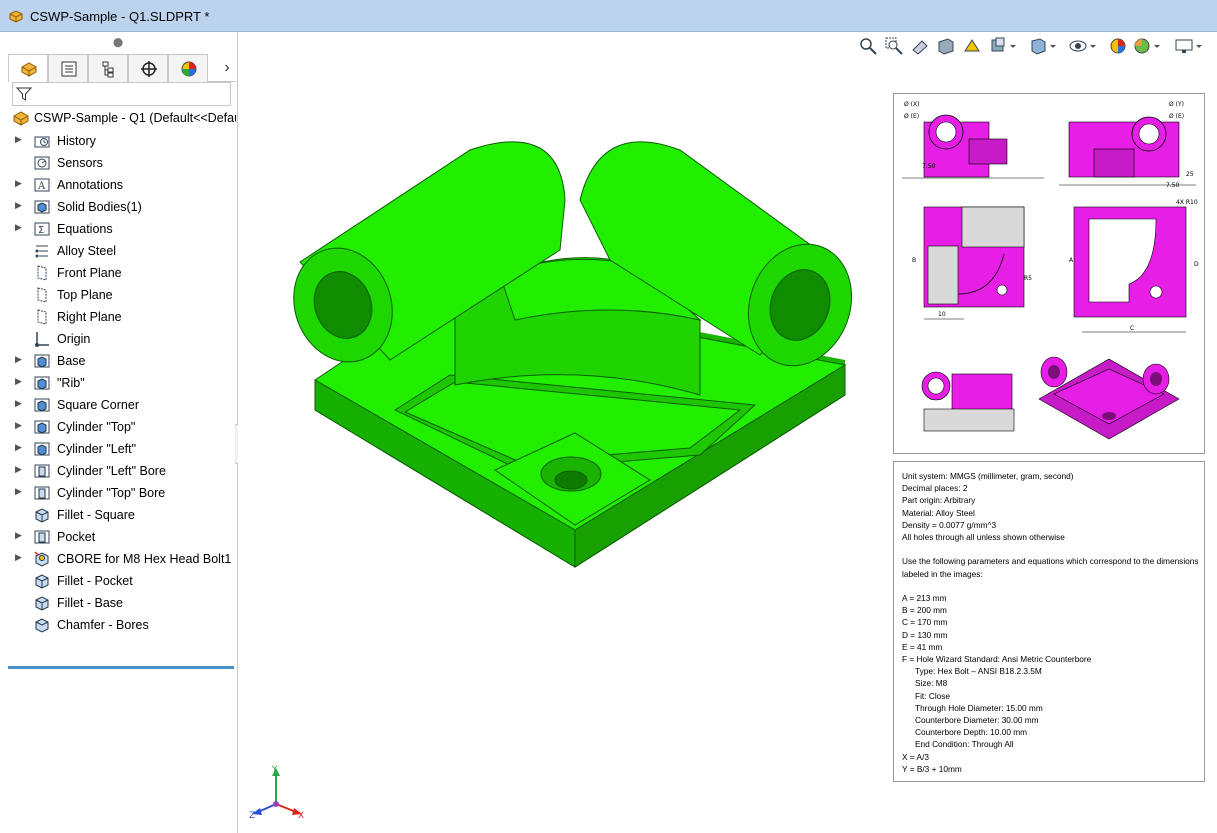 The width and height of the screenshot is (1217, 833). What do you see at coordinates (972, 46) in the screenshot?
I see `dynamic-annotation-icon` at bounding box center [972, 46].